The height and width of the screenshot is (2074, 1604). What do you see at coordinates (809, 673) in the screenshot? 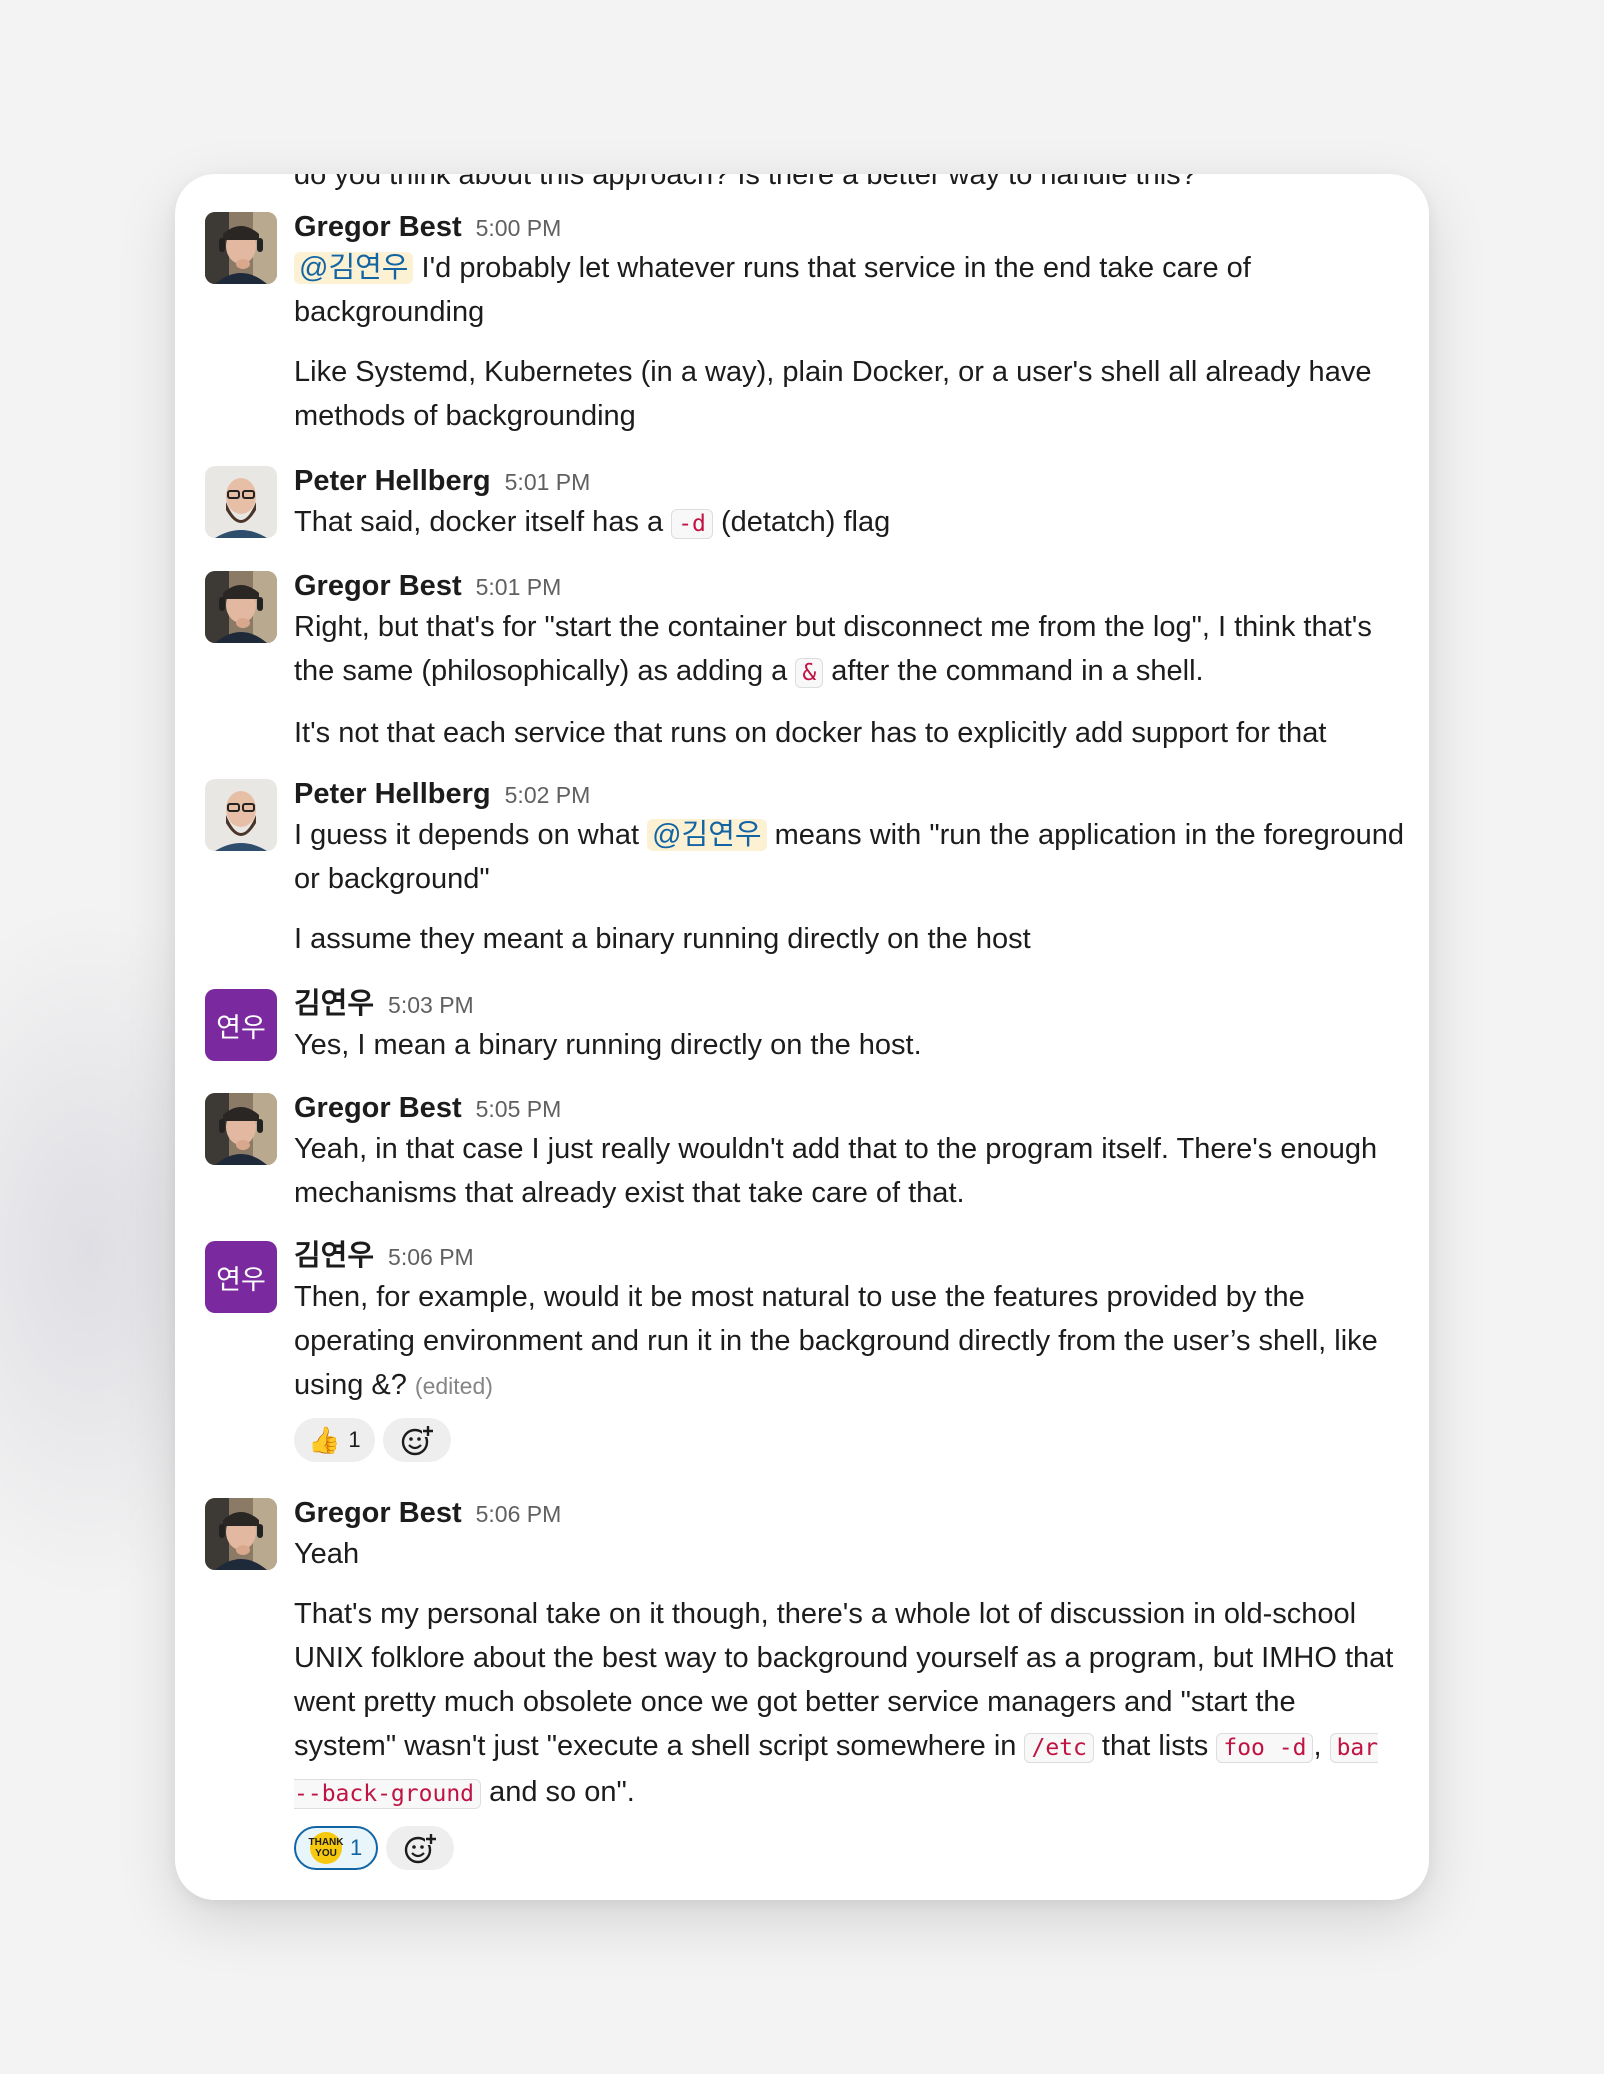
I see `inline-code: &` at bounding box center [809, 673].